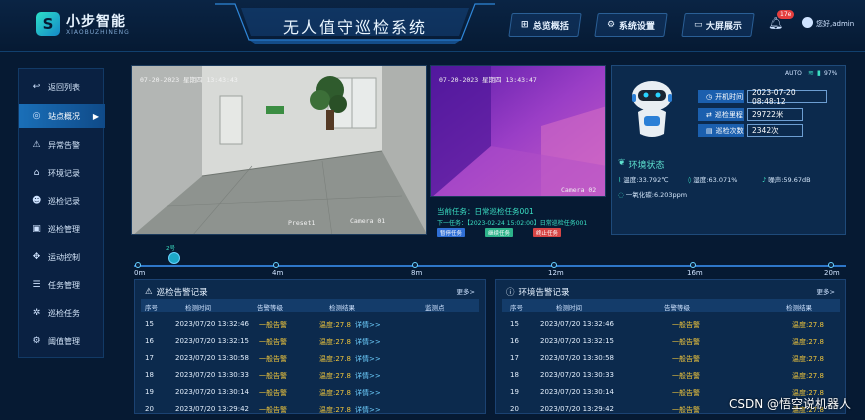 The image size is (865, 420). What do you see at coordinates (310, 410) in the screenshot?
I see `table-row: 20 2023/07/20 13:29:42 一般告警 温度:27.8 详情>>` at bounding box center [310, 410].